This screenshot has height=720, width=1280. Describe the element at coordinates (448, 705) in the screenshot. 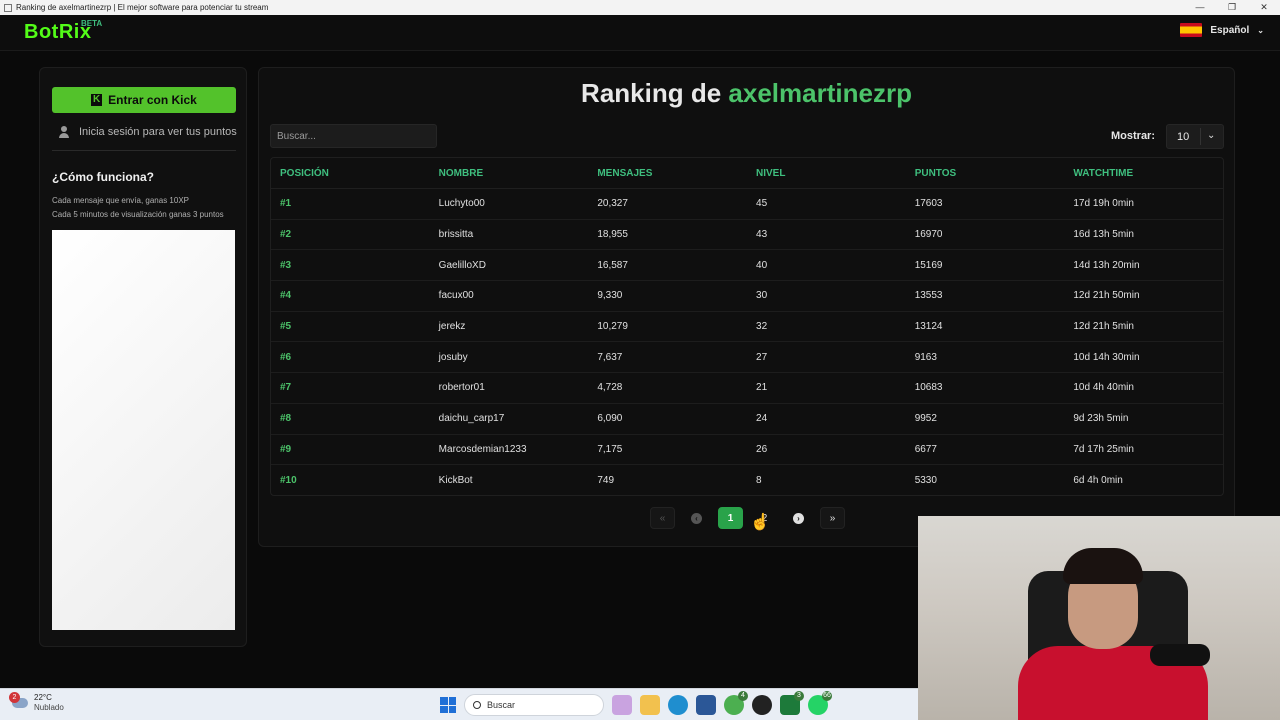

I see `windows-start-icon` at that location.